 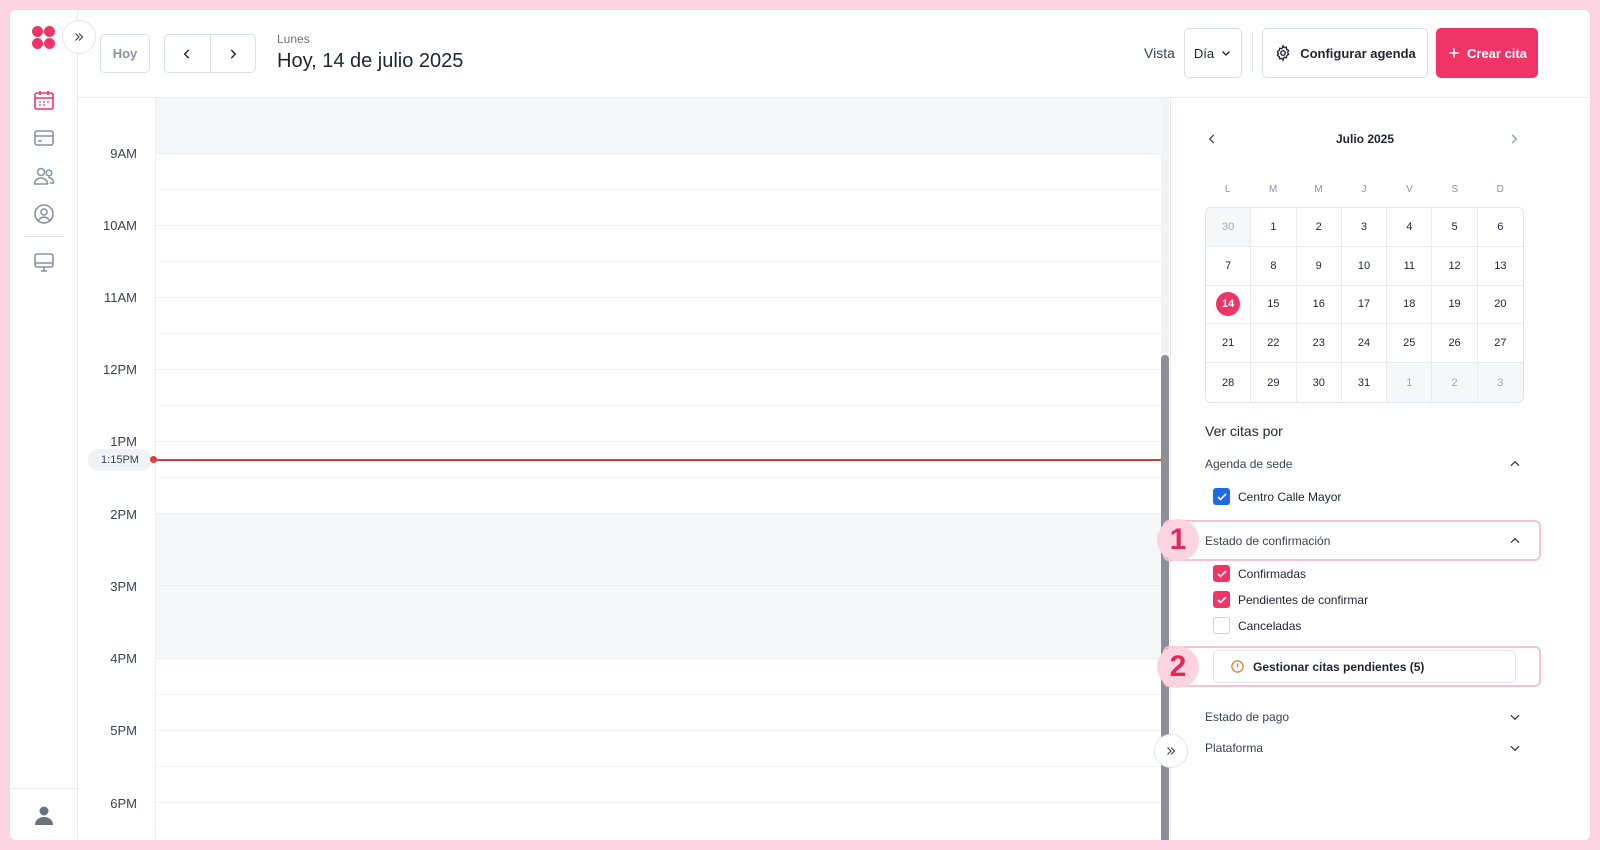 What do you see at coordinates (120, 369) in the screenshot?
I see `hour-label: 12PM` at bounding box center [120, 369].